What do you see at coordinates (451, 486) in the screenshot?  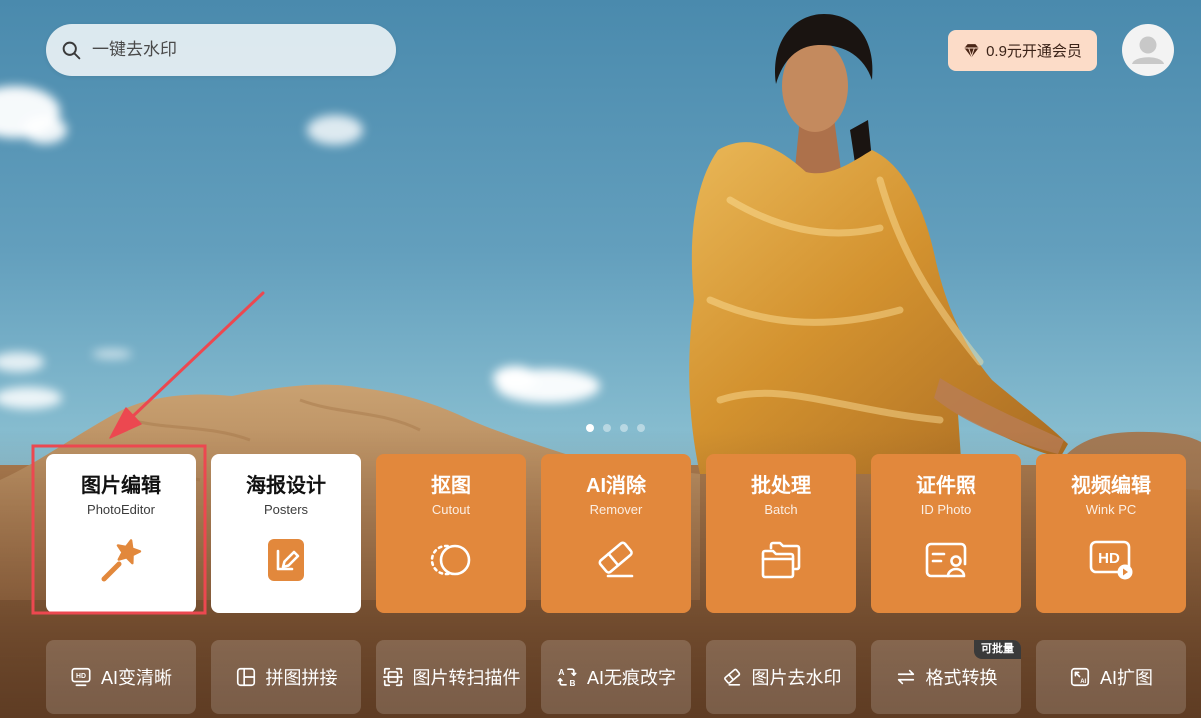 I see `tool-title: 抠图` at bounding box center [451, 486].